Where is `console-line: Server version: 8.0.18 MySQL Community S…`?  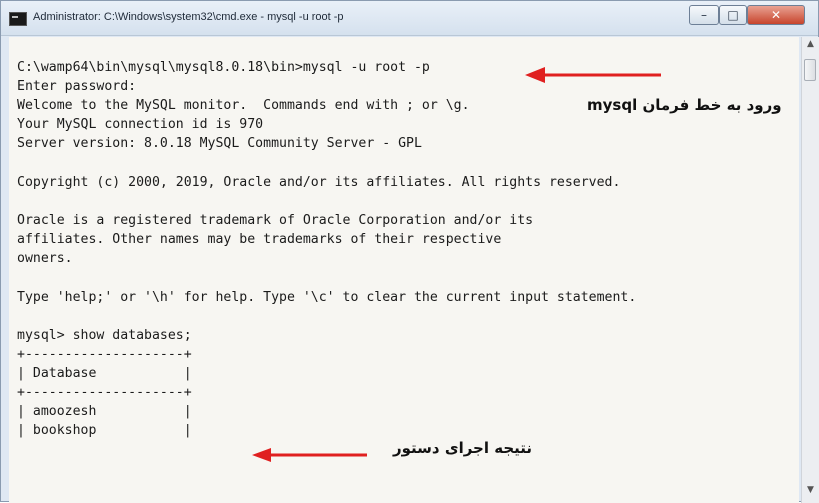
console-line: Server version: 8.0.18 MySQL Community S… is located at coordinates (219, 143).